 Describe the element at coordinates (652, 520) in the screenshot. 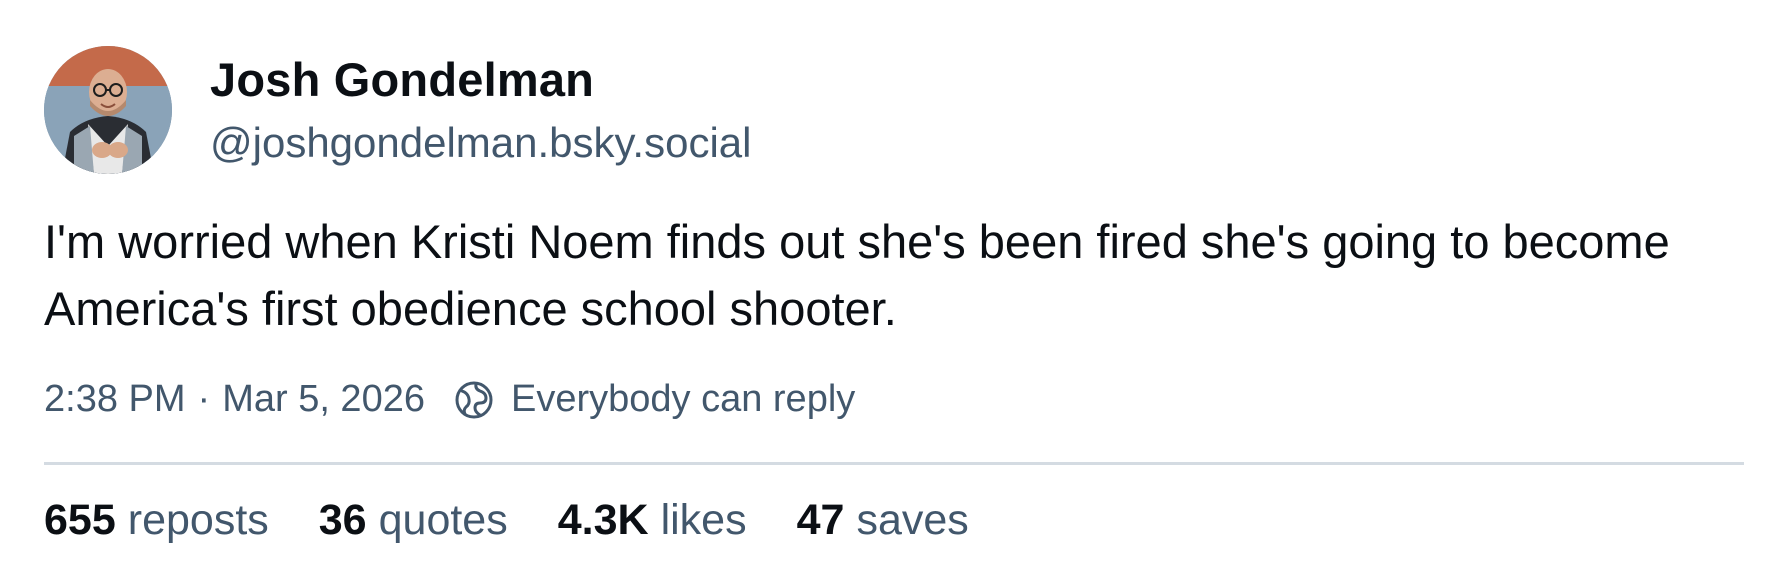

I see `stat-likes: 4.3K likes` at that location.